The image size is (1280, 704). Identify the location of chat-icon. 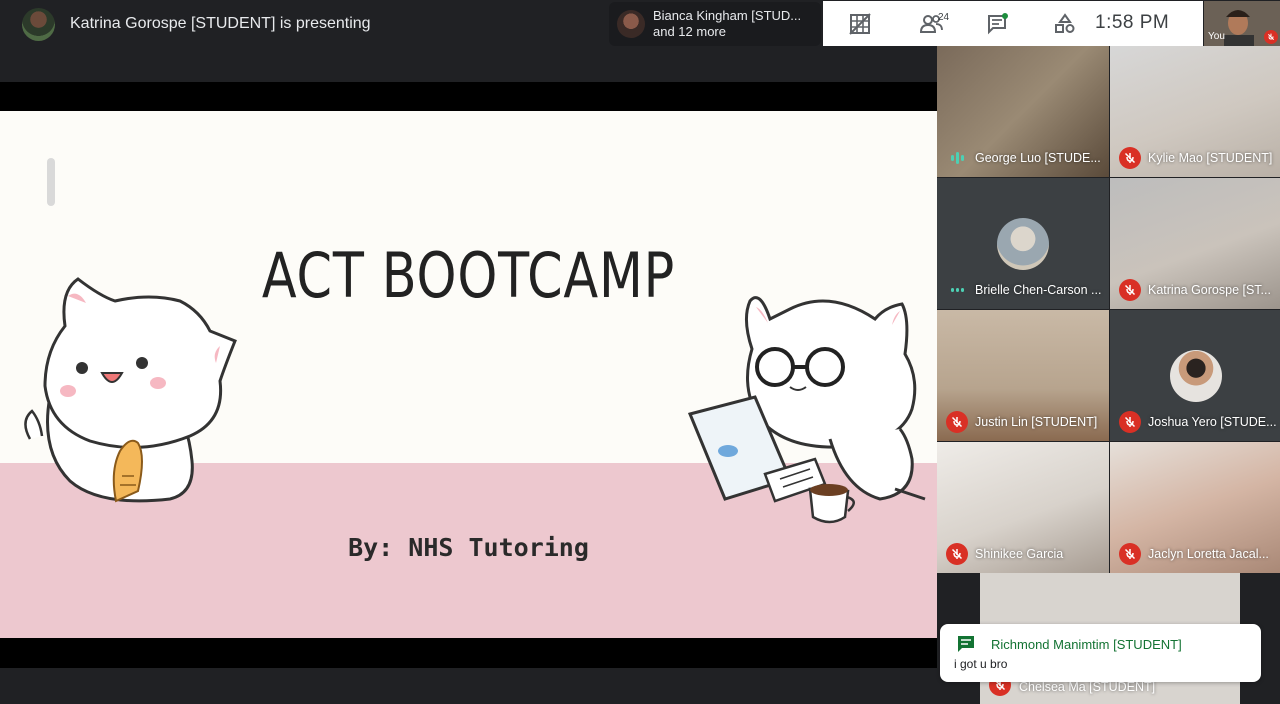
(998, 24).